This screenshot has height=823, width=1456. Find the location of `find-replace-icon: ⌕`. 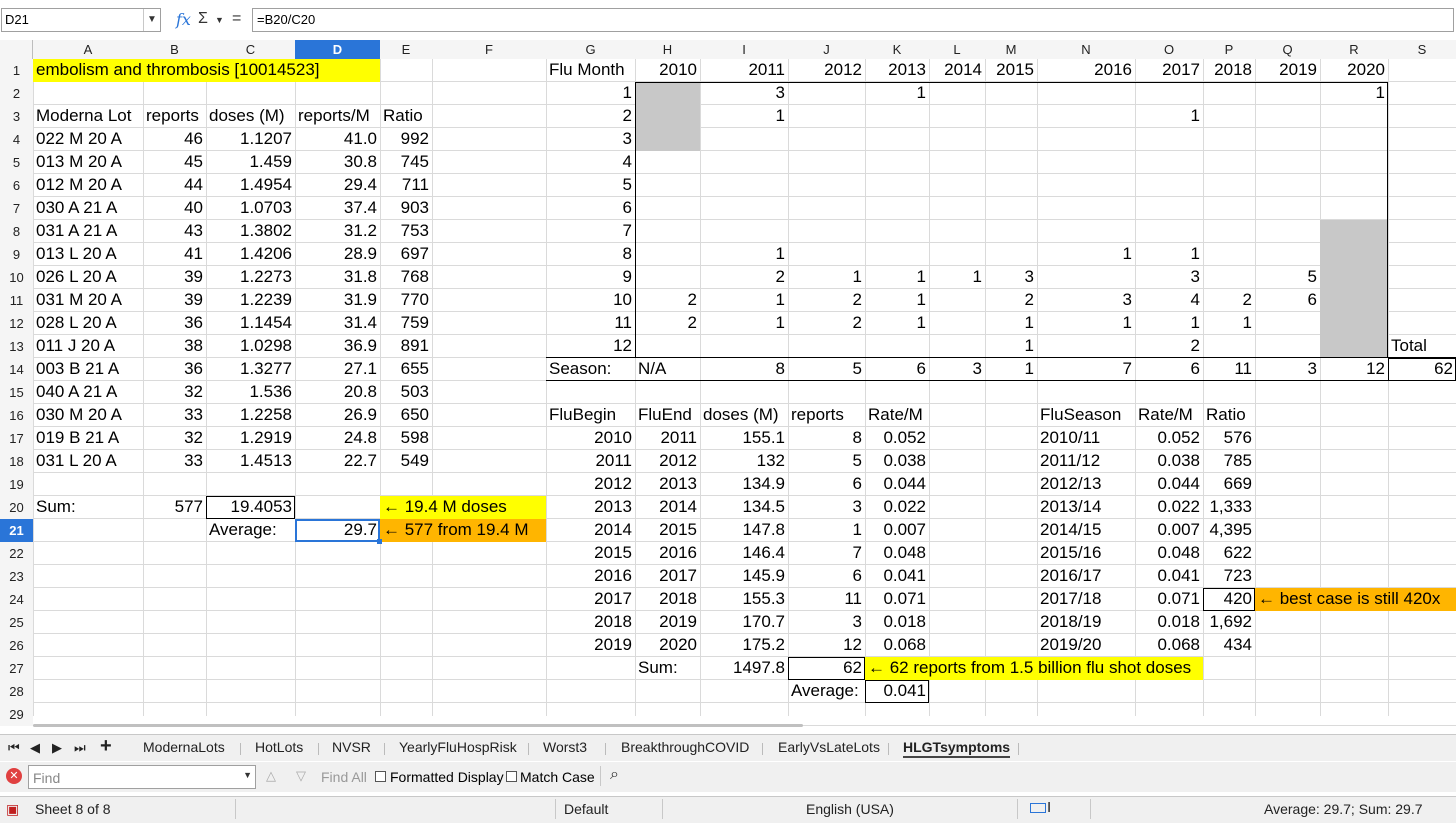

find-replace-icon: ⌕ is located at coordinates (614, 775).